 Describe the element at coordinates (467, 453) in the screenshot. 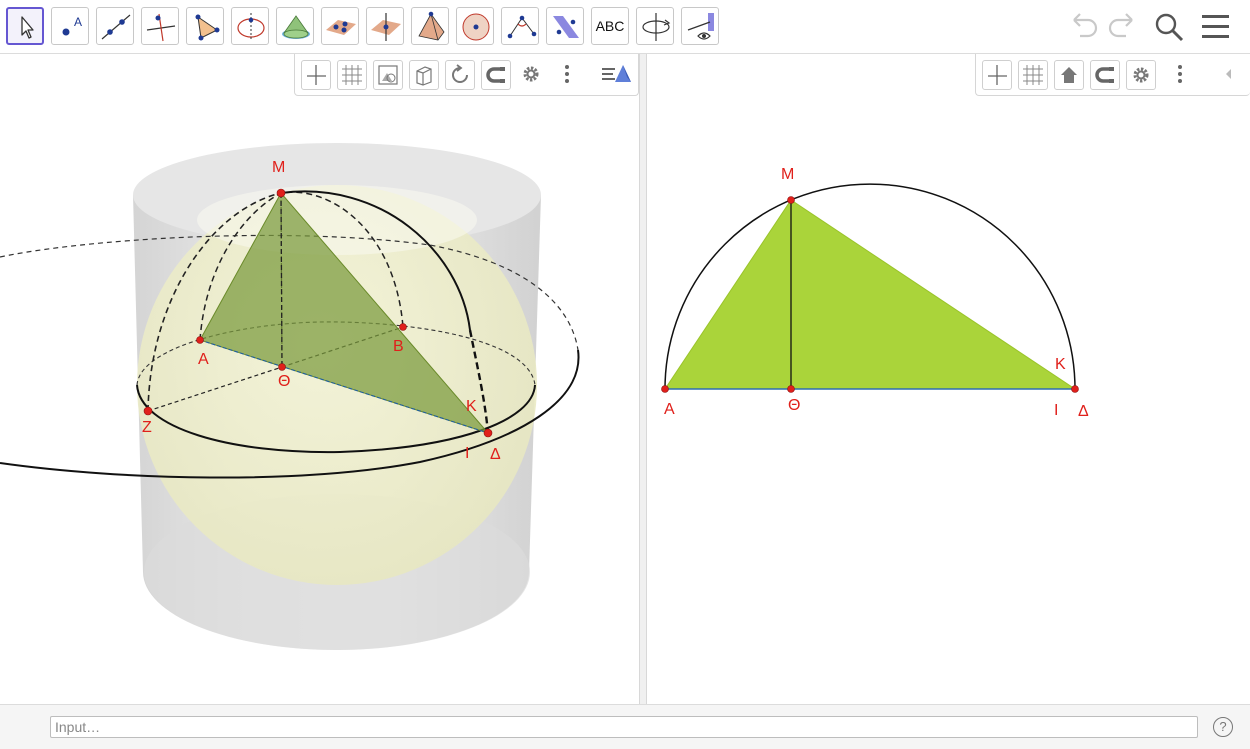

I see `label-i-3d: Ι` at that location.